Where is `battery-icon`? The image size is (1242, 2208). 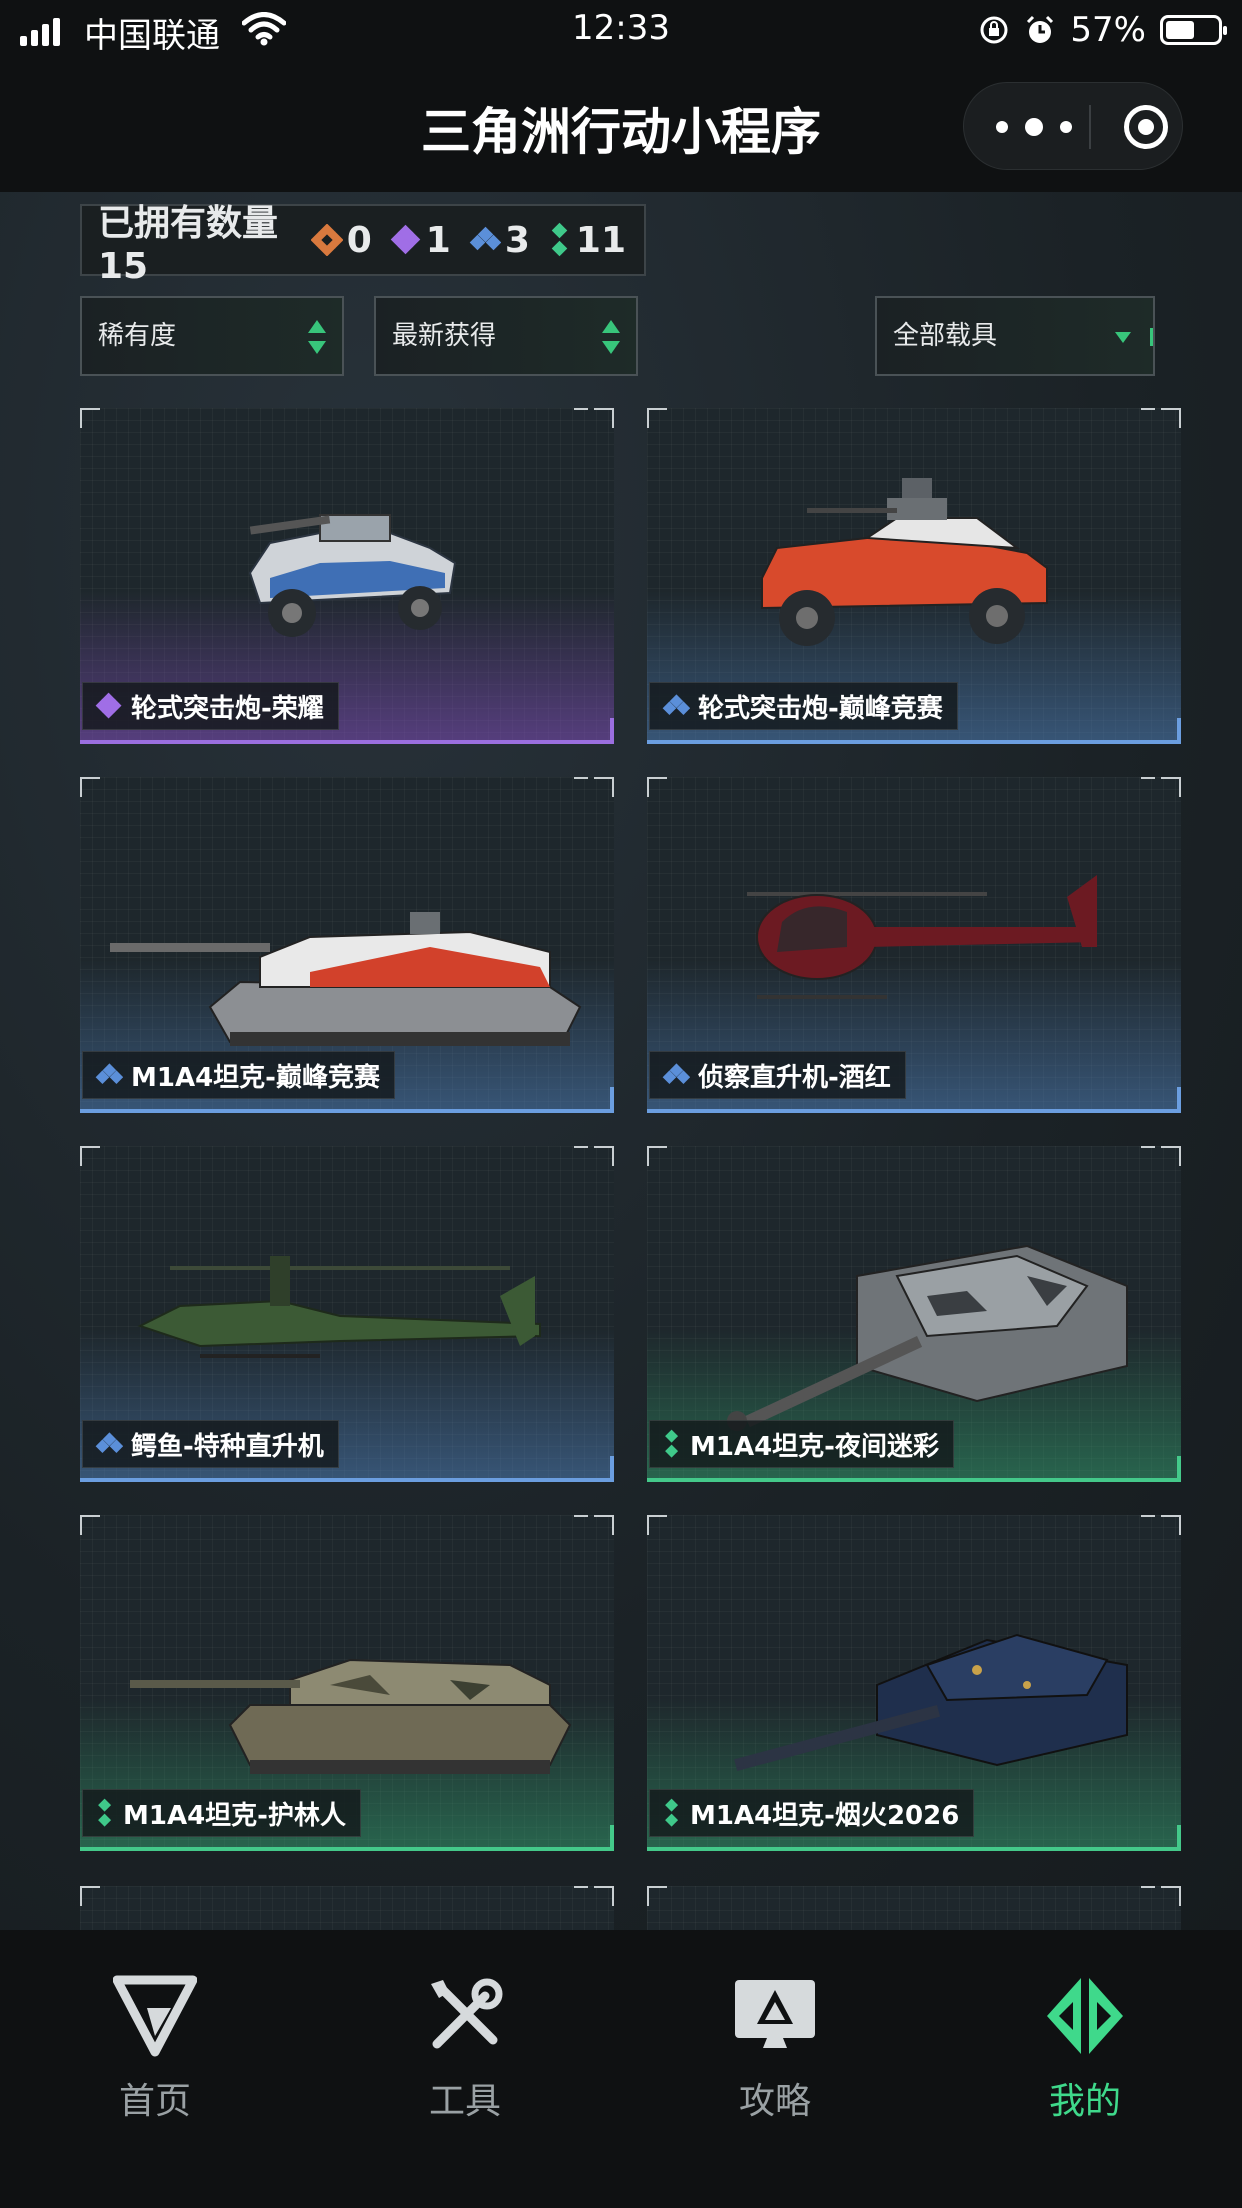 battery-icon is located at coordinates (1193, 30).